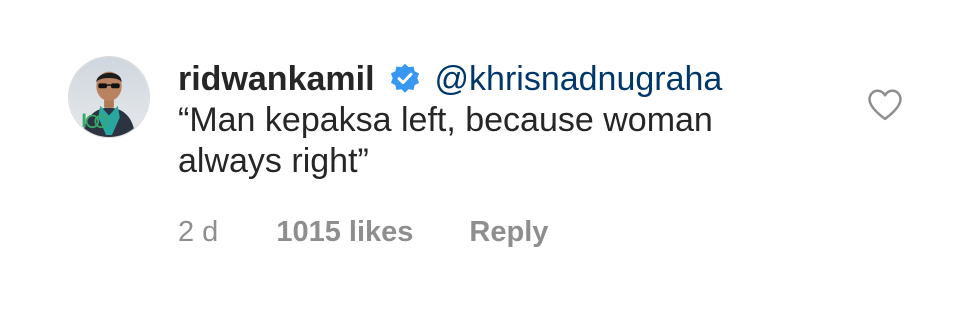 The width and height of the screenshot is (957, 319). Describe the element at coordinates (405, 79) in the screenshot. I see `verified-badge-icon` at that location.